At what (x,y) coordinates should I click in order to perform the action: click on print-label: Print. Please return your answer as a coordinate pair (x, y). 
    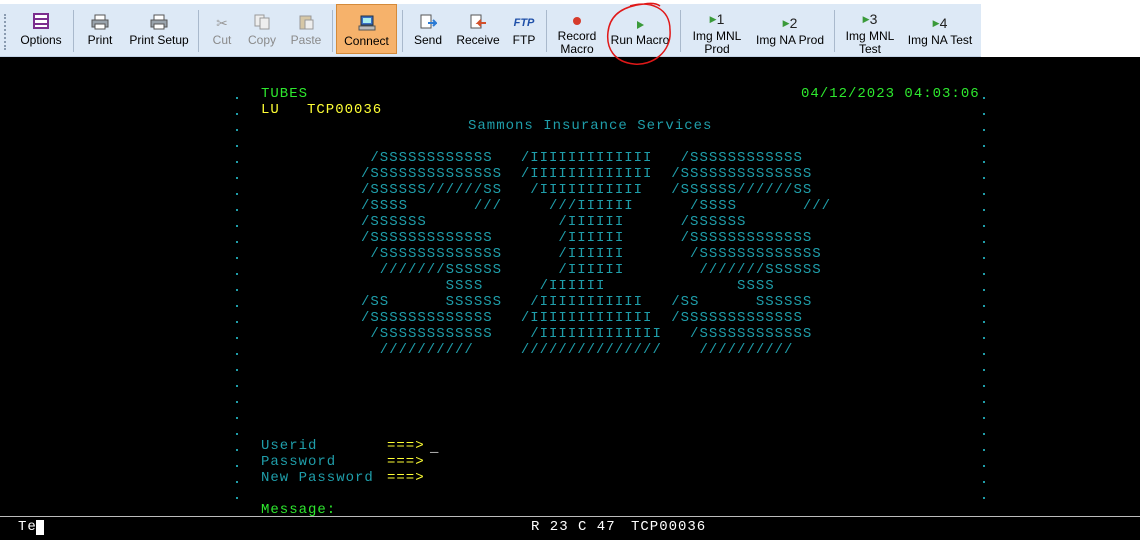
    Looking at the image, I should click on (100, 40).